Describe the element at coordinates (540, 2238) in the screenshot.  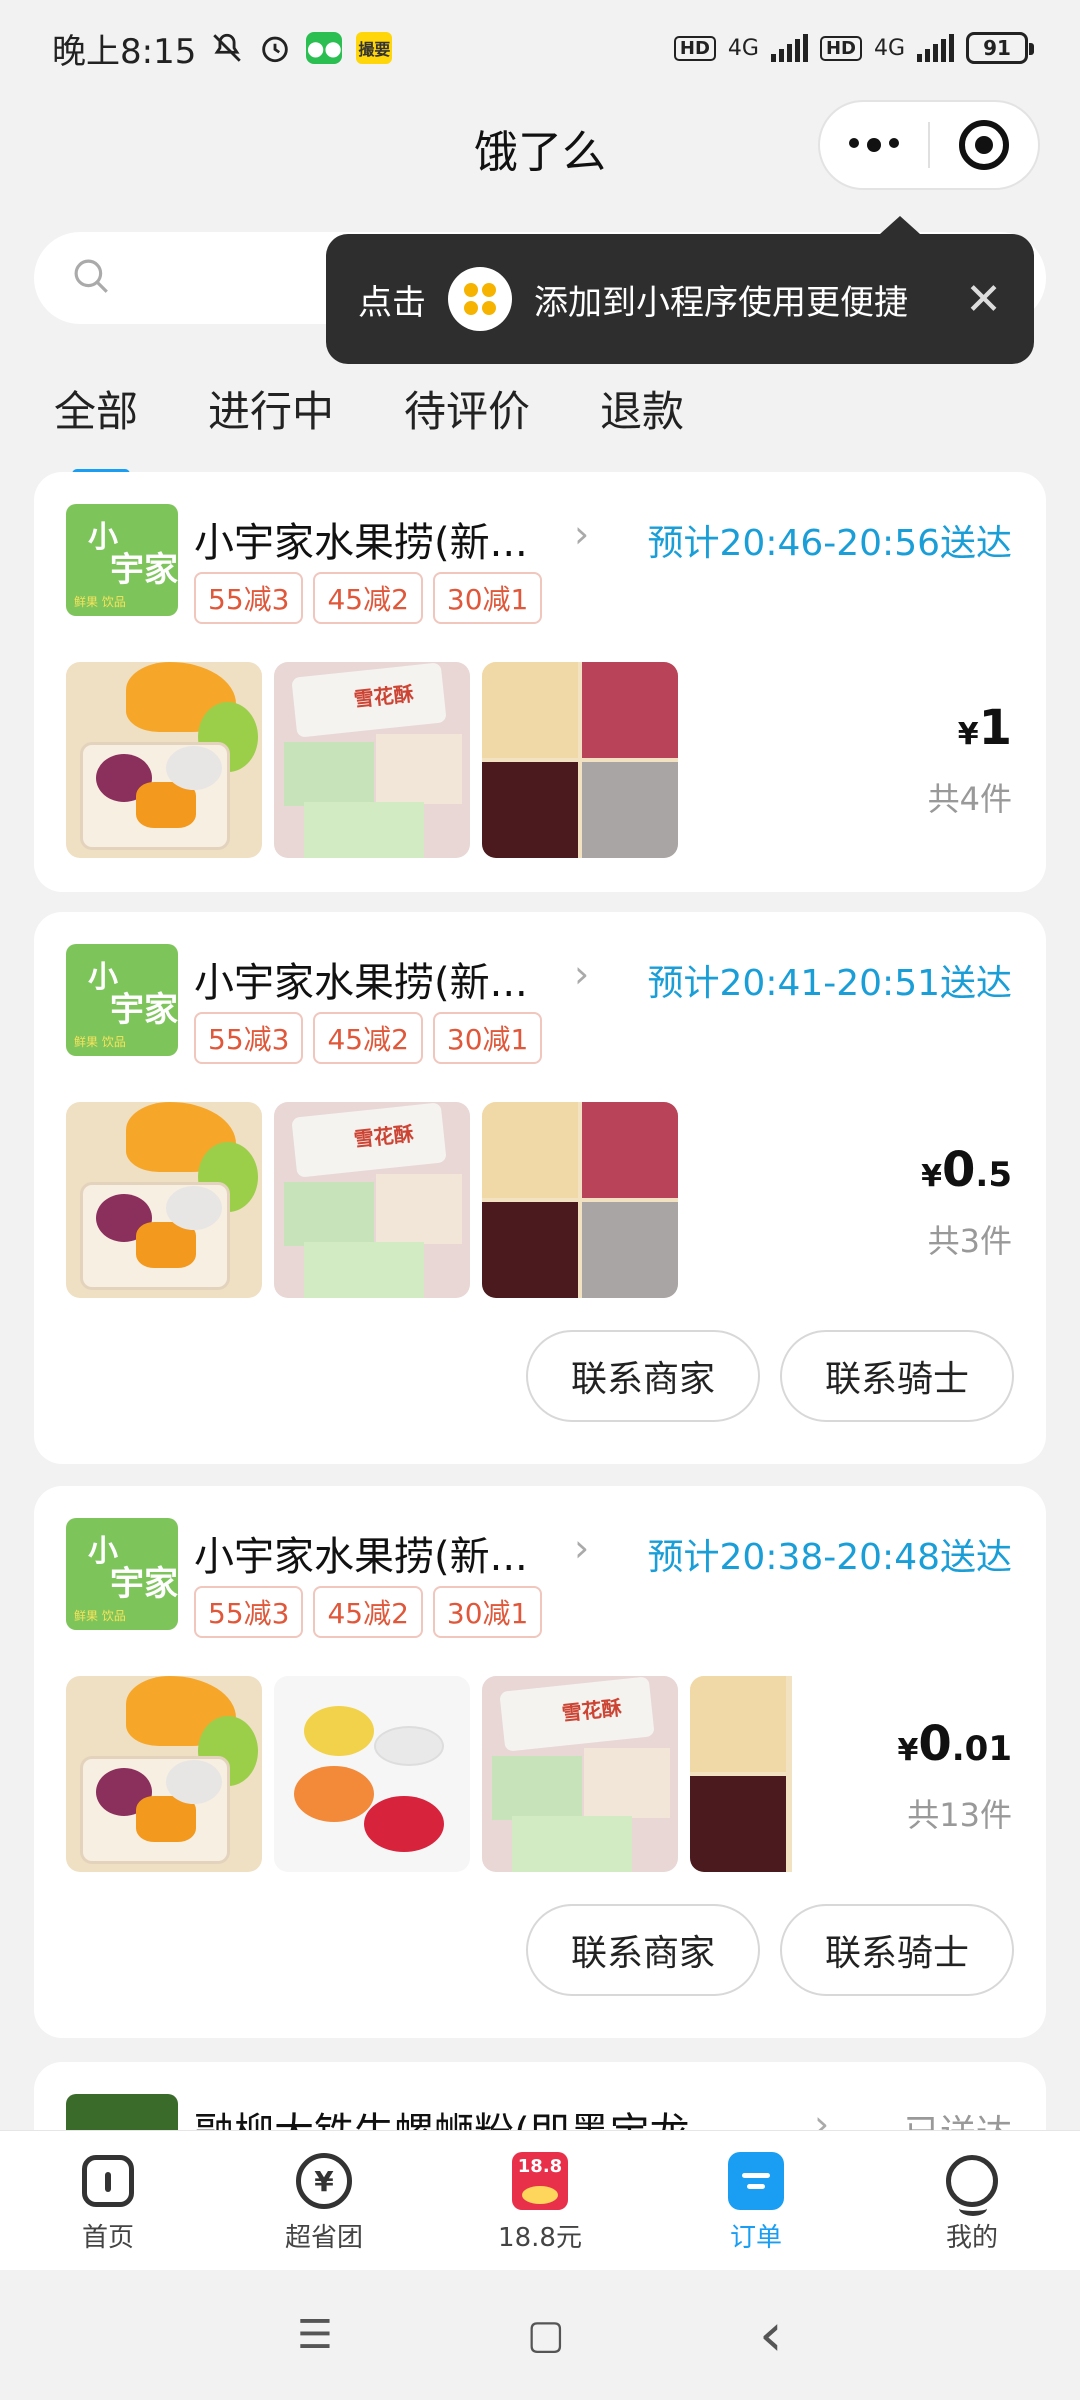
I see `nav-label: 18.8元` at that location.